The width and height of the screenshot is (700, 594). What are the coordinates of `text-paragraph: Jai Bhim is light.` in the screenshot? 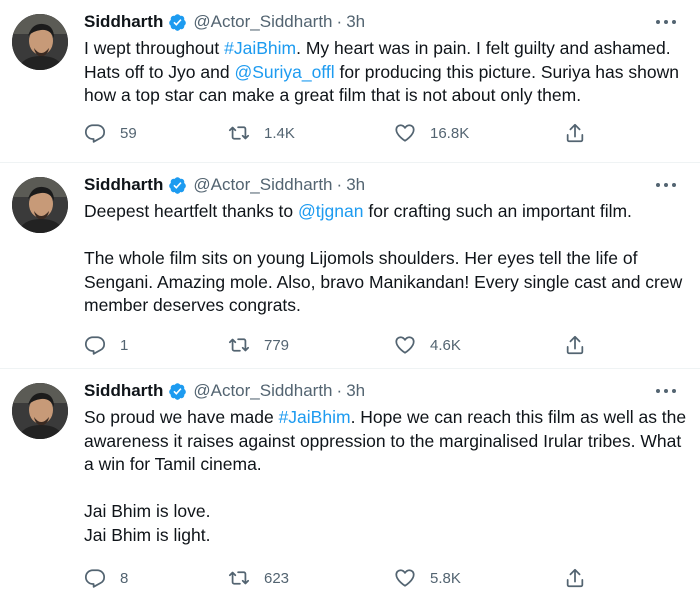 It's located at (147, 534).